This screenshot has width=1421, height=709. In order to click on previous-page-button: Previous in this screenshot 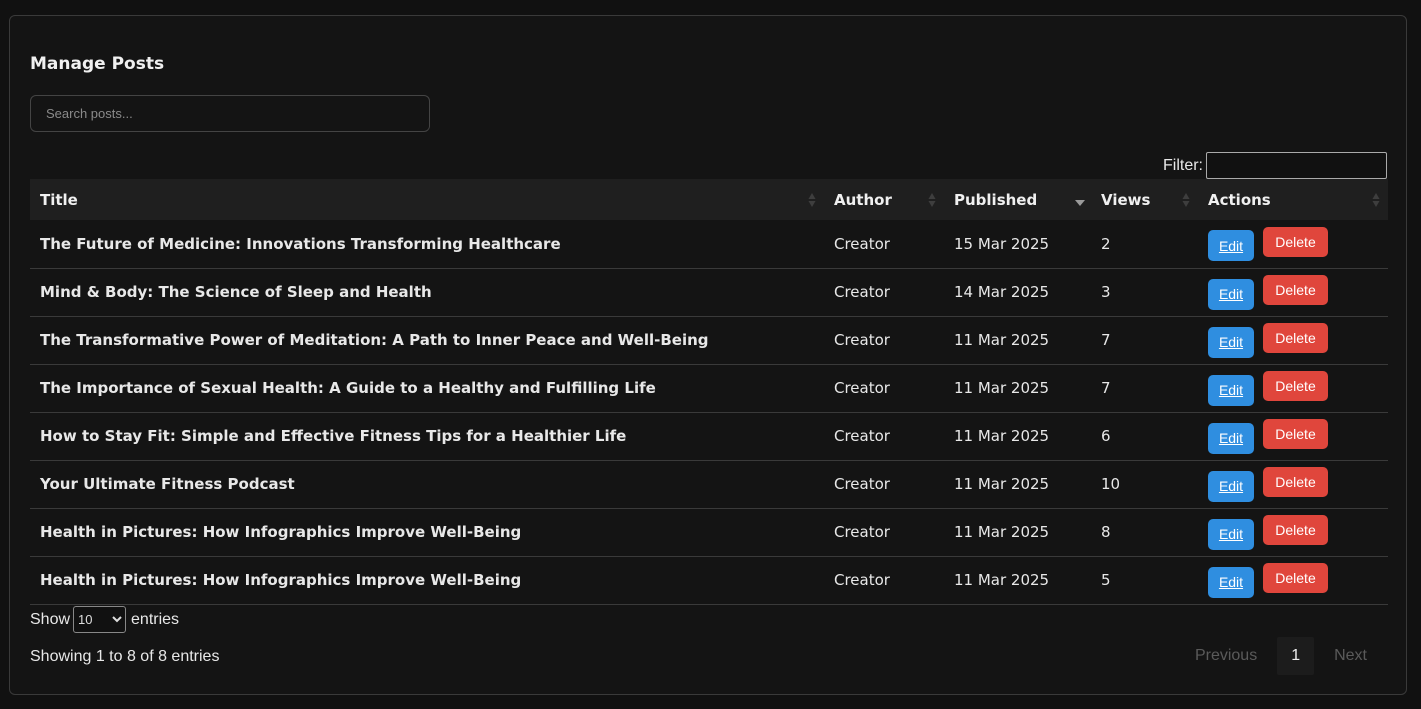, I will do `click(1226, 656)`.